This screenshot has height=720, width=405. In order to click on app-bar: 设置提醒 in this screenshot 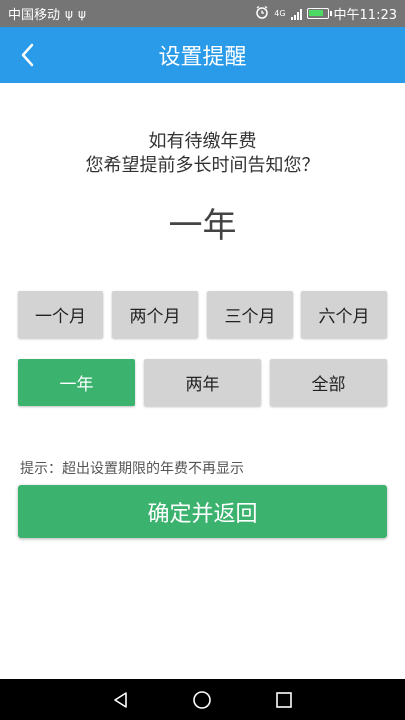, I will do `click(202, 55)`.